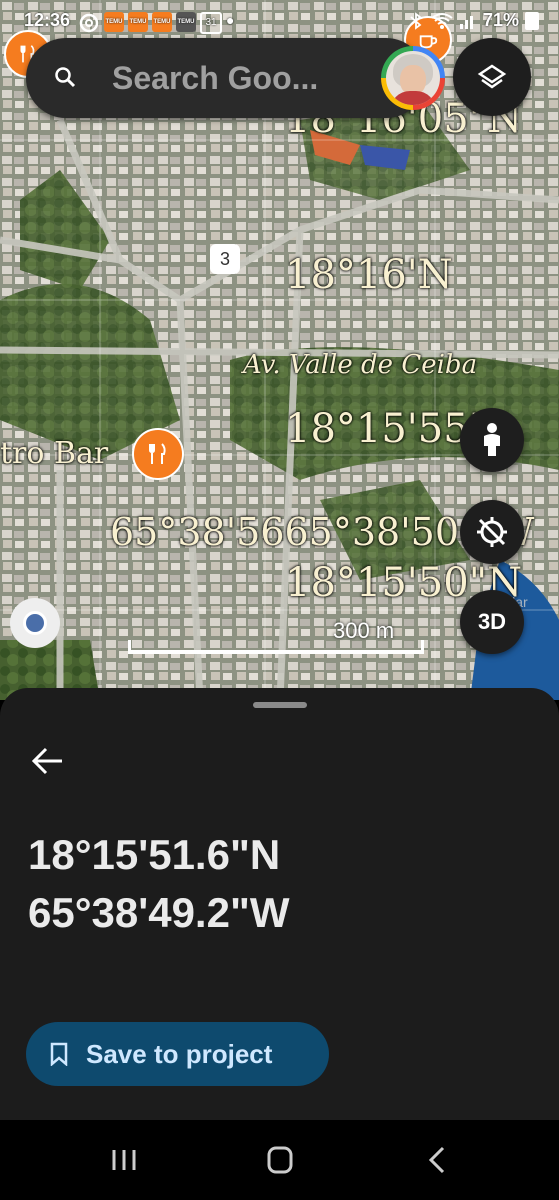 The height and width of the screenshot is (1200, 559). I want to click on search-icon, so click(65, 77).